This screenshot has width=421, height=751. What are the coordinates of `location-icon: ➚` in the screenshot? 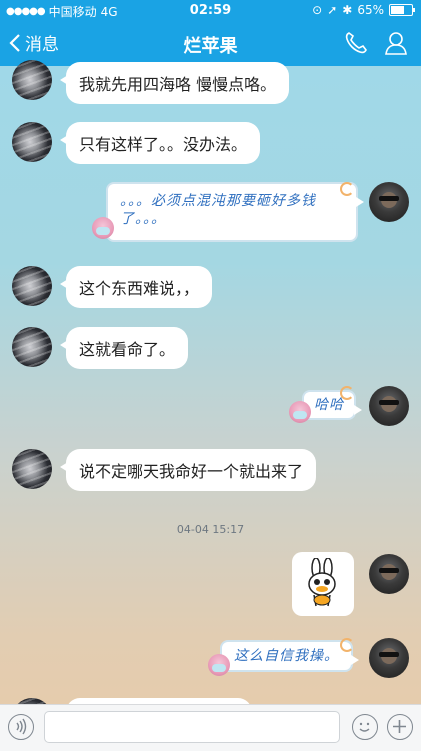 It's located at (332, 10).